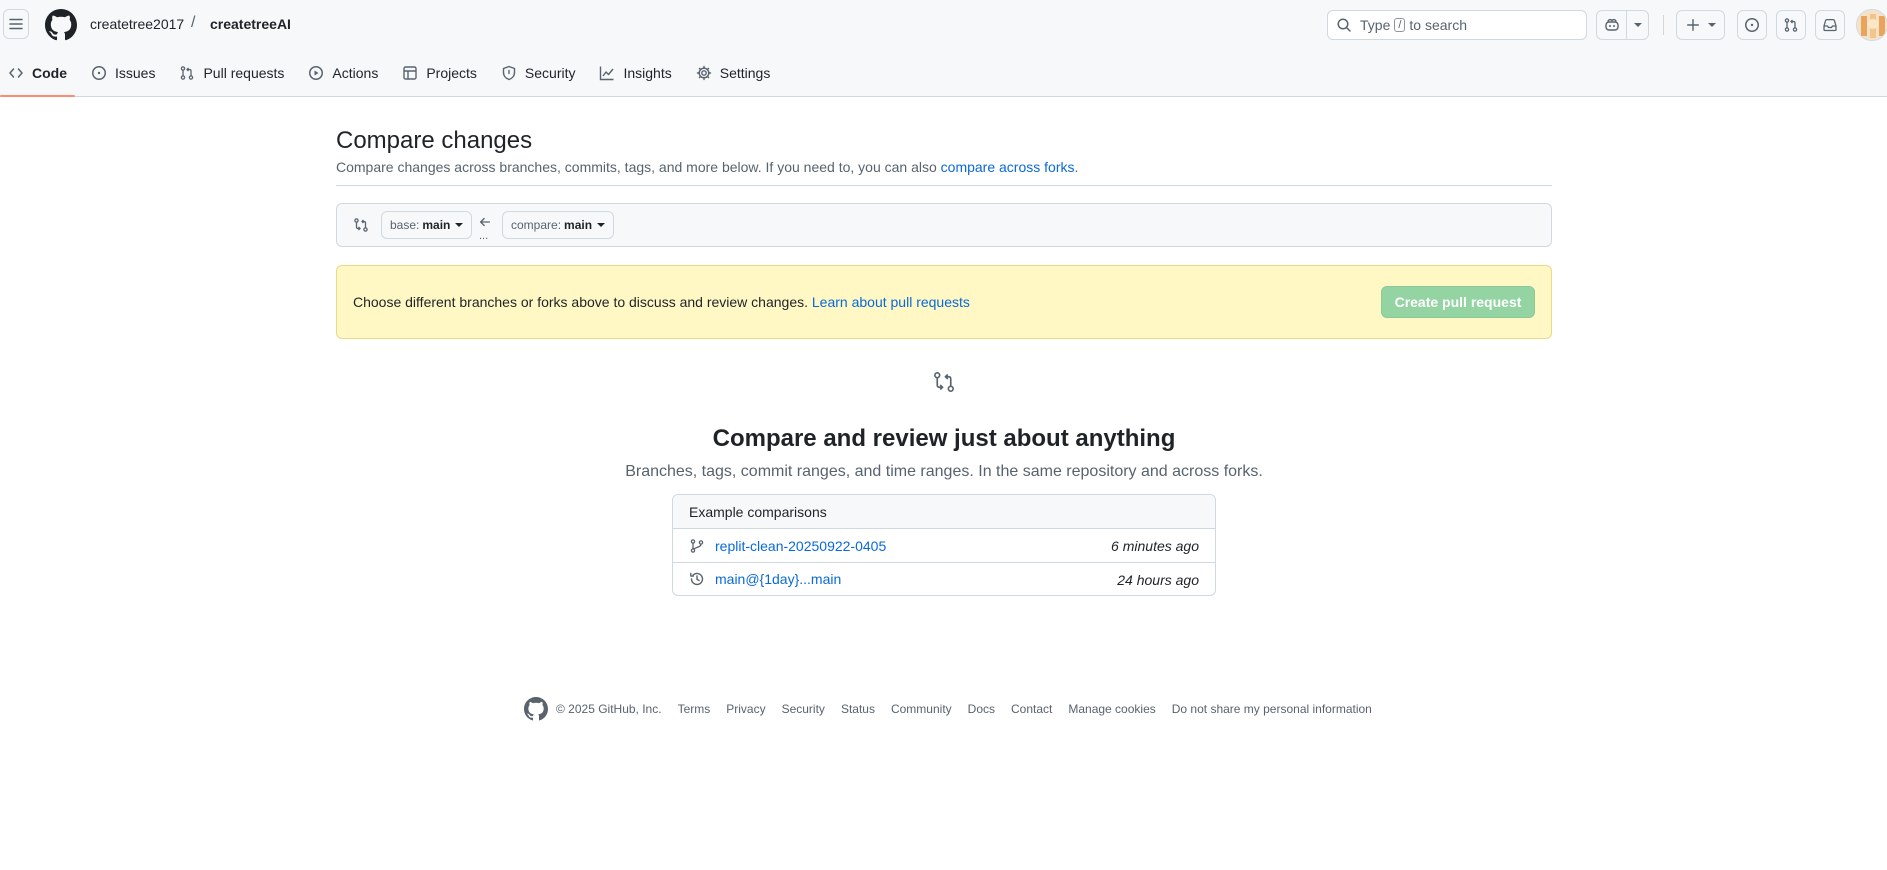 The width and height of the screenshot is (1887, 870). Describe the element at coordinates (607, 73) in the screenshot. I see `graph-icon` at that location.